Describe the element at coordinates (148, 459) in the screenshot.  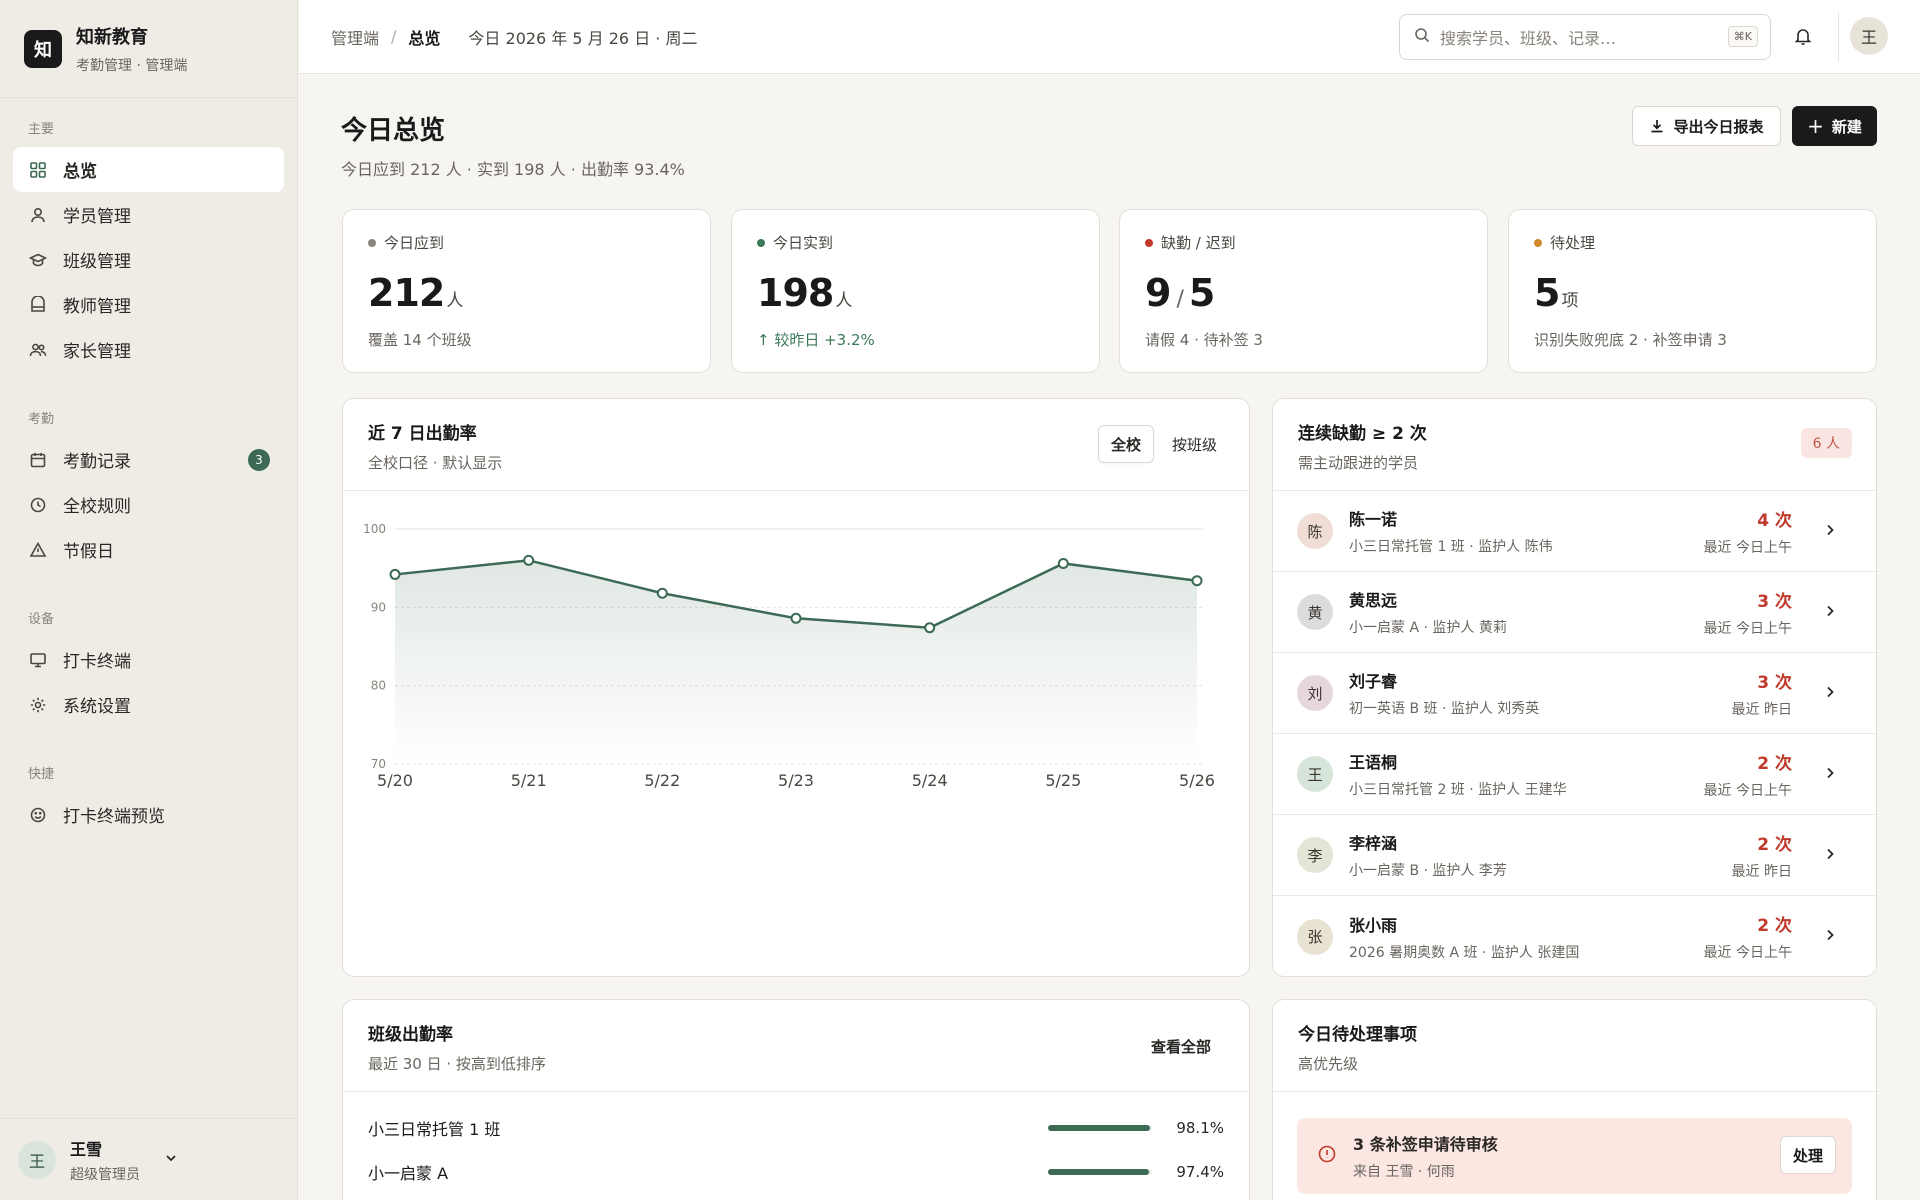
I see `sidebar-item-attendance-records: 考勤记录 3` at that location.